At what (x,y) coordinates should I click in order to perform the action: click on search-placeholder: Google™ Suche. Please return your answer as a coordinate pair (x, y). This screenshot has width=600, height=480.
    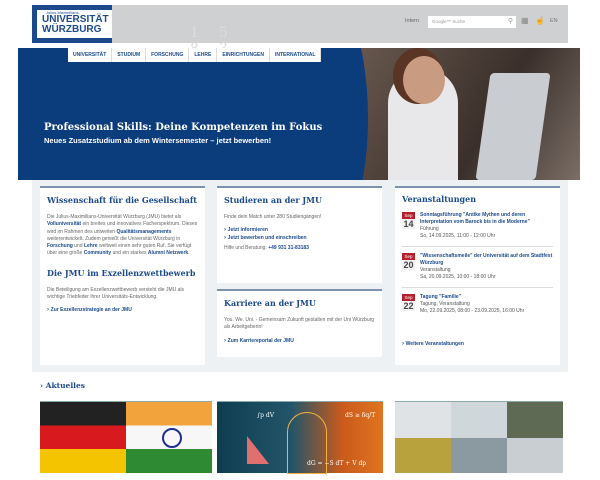
    Looking at the image, I should click on (449, 21).